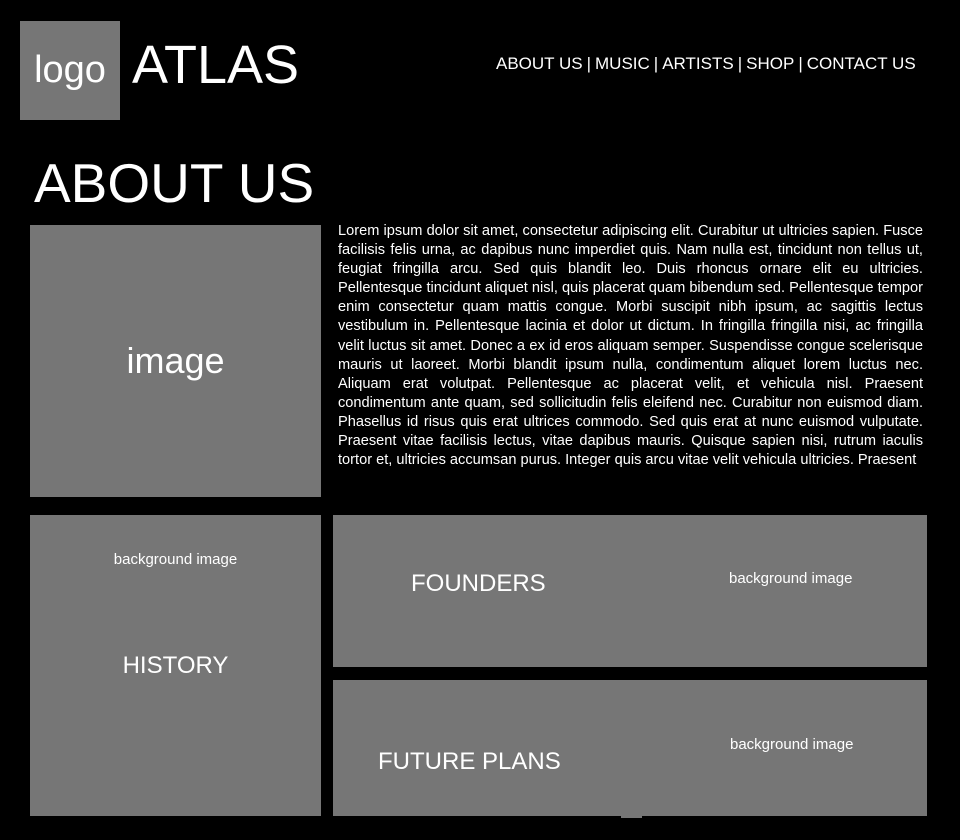  I want to click on about-image-placeholder: image, so click(175, 361).